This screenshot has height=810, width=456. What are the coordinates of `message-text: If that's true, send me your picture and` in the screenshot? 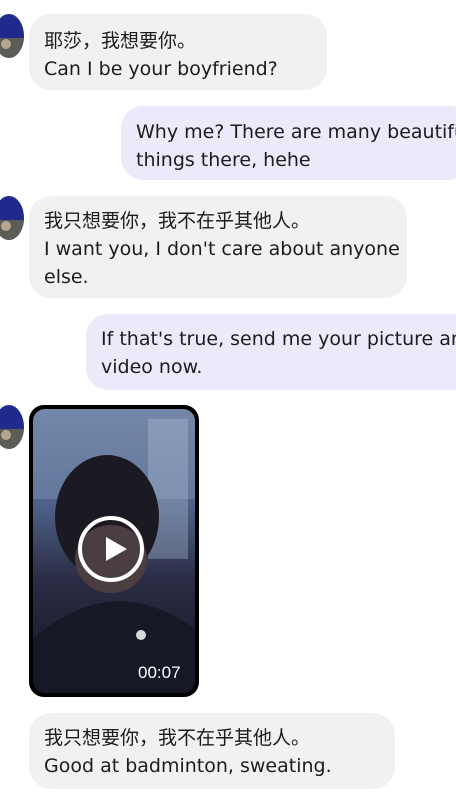 It's located at (278, 339).